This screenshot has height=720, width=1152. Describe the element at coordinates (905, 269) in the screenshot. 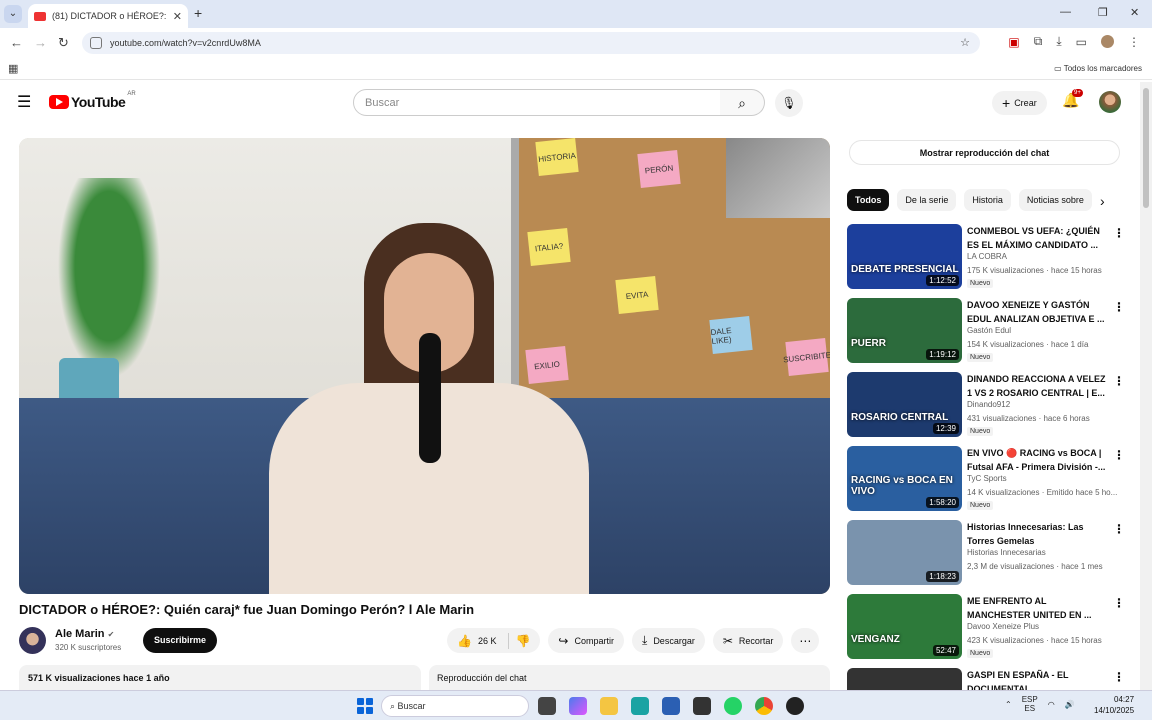

I see `thumbnail-overlay-text: DEBATE PRESENCIAL` at that location.